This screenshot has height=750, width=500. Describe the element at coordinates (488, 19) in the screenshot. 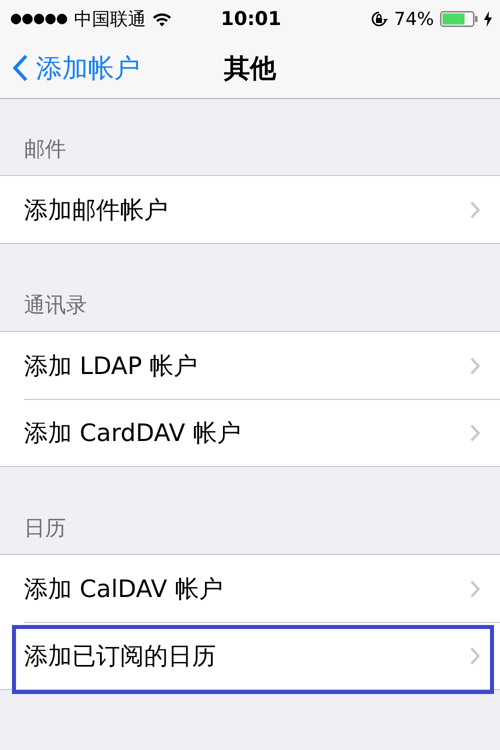

I see `charging-icon` at that location.